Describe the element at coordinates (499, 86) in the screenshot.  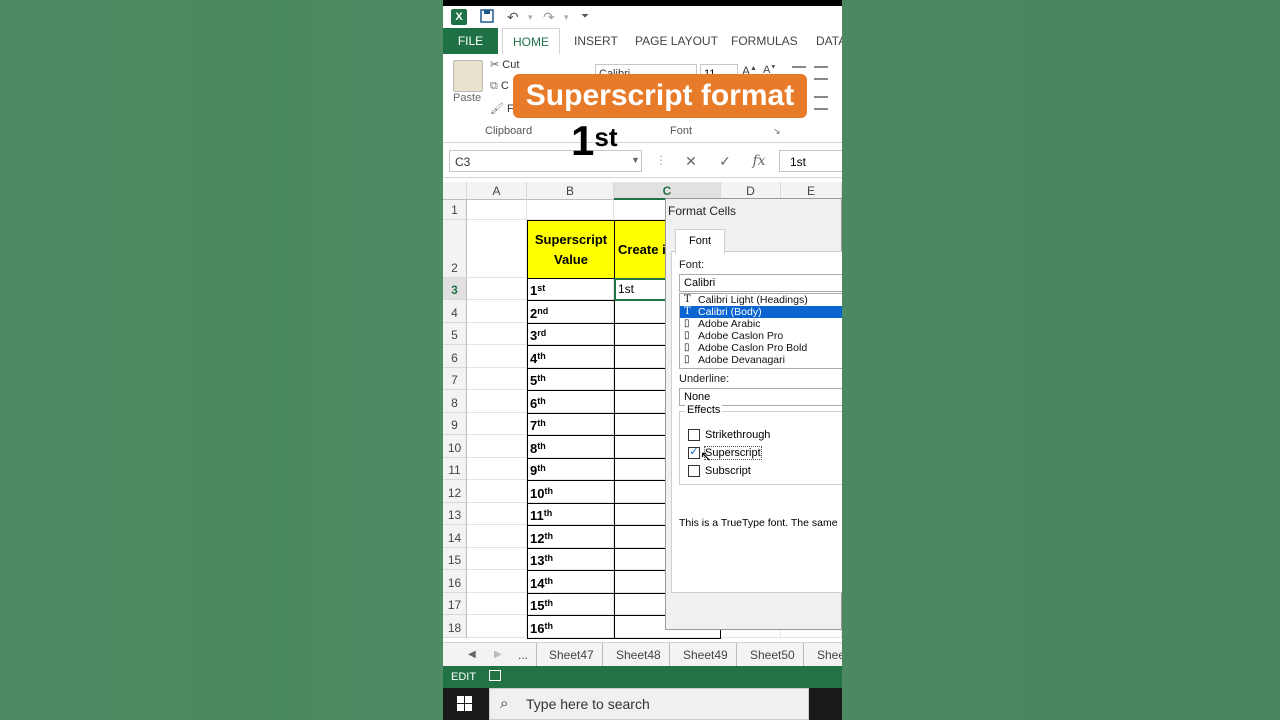
I see `copy-button: ⧉ C` at that location.